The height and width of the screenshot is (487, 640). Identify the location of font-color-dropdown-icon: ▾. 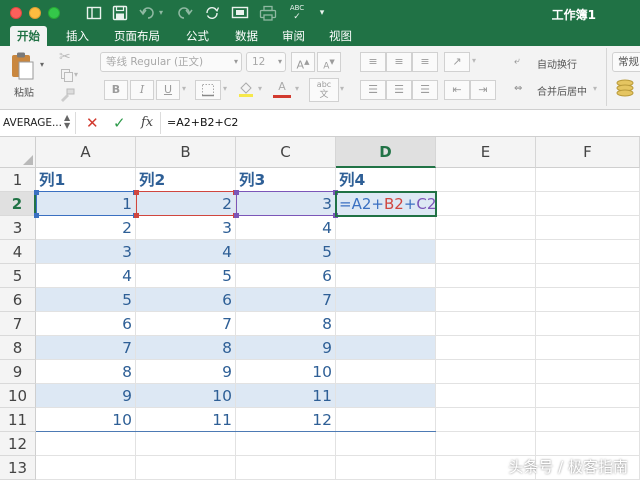
(297, 88).